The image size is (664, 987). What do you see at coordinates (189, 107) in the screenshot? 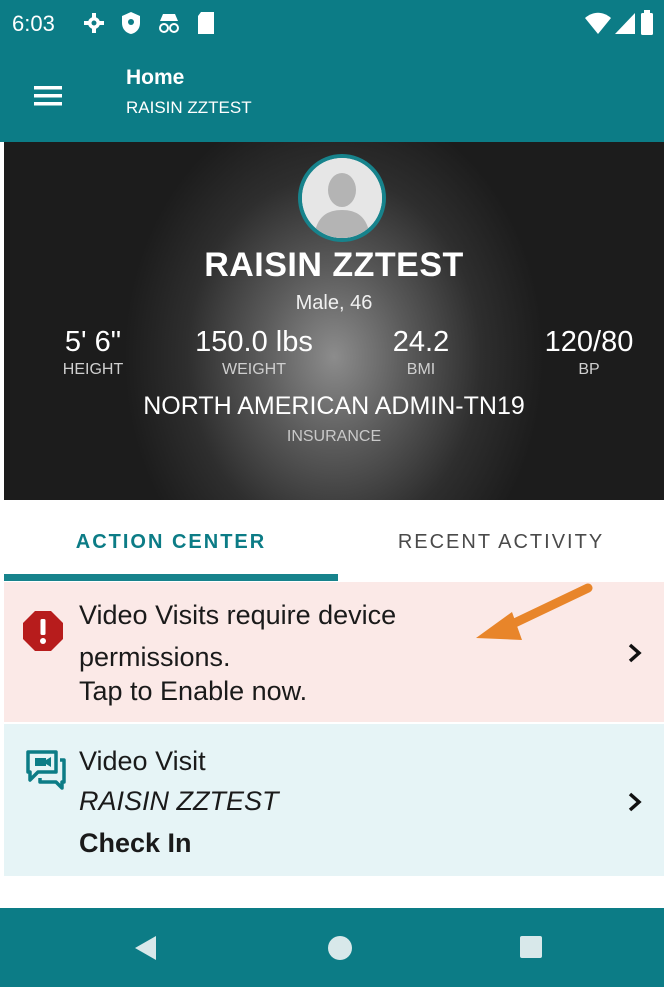
I see `patient-subtitle: RAISIN ZZTEST` at bounding box center [189, 107].